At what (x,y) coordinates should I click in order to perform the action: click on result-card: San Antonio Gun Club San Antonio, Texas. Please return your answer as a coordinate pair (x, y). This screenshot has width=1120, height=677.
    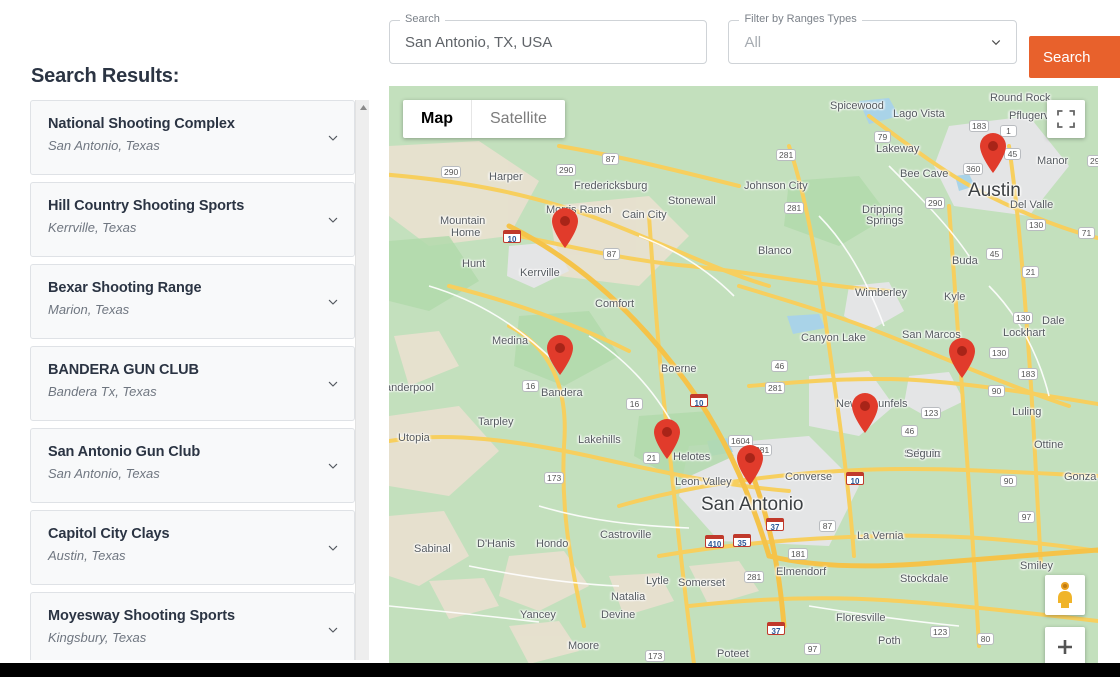
    Looking at the image, I should click on (192, 465).